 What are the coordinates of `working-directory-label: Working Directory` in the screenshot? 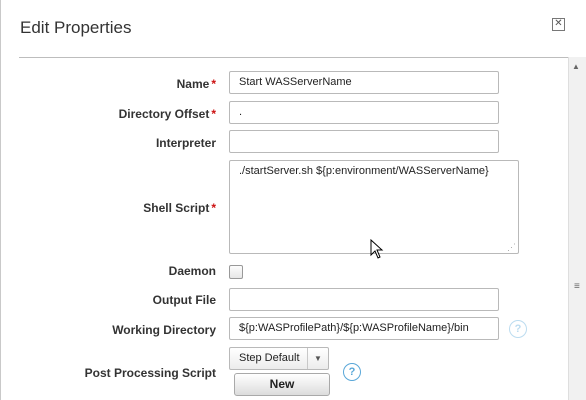 It's located at (164, 330).